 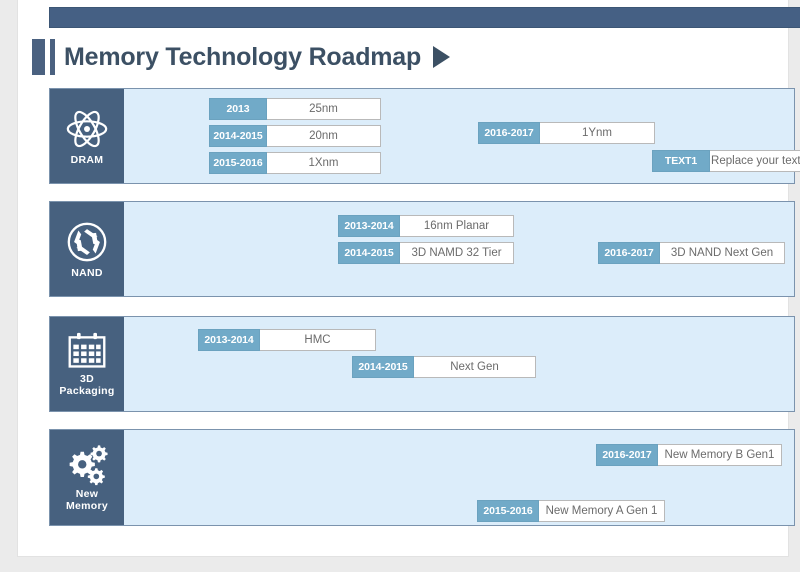 I want to click on title-accent-thin, so click(x=52, y=57).